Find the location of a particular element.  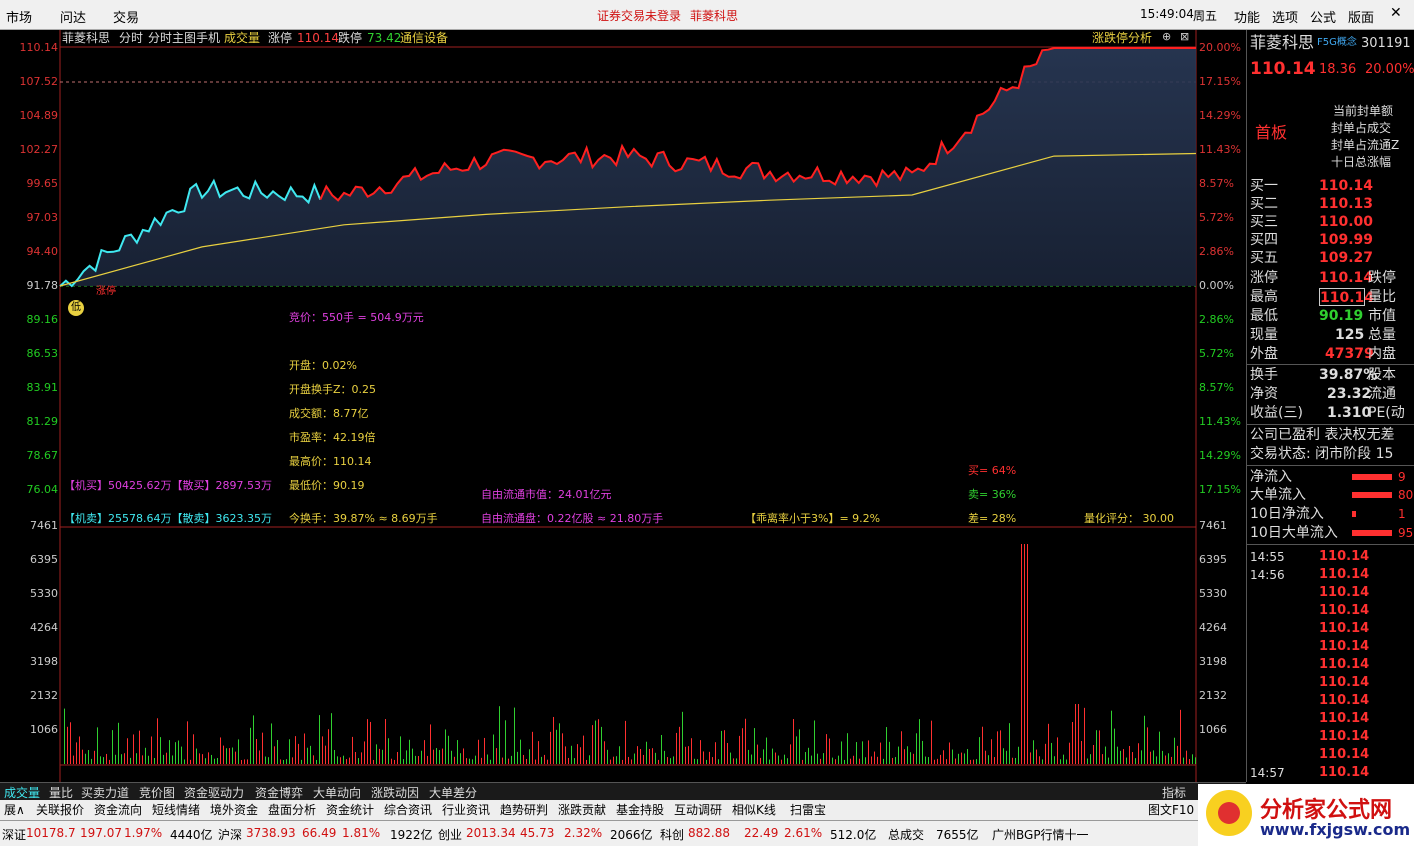

vol-axis-label-right: 2132 is located at coordinates (1213, 695).